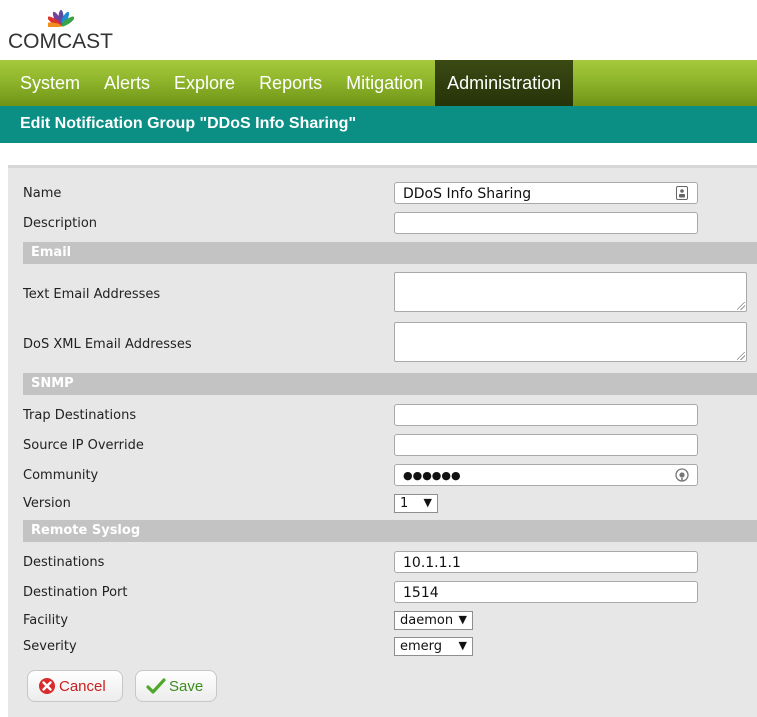  Describe the element at coordinates (546, 193) in the screenshot. I see `name-input: DDoS Info Sharing` at that location.